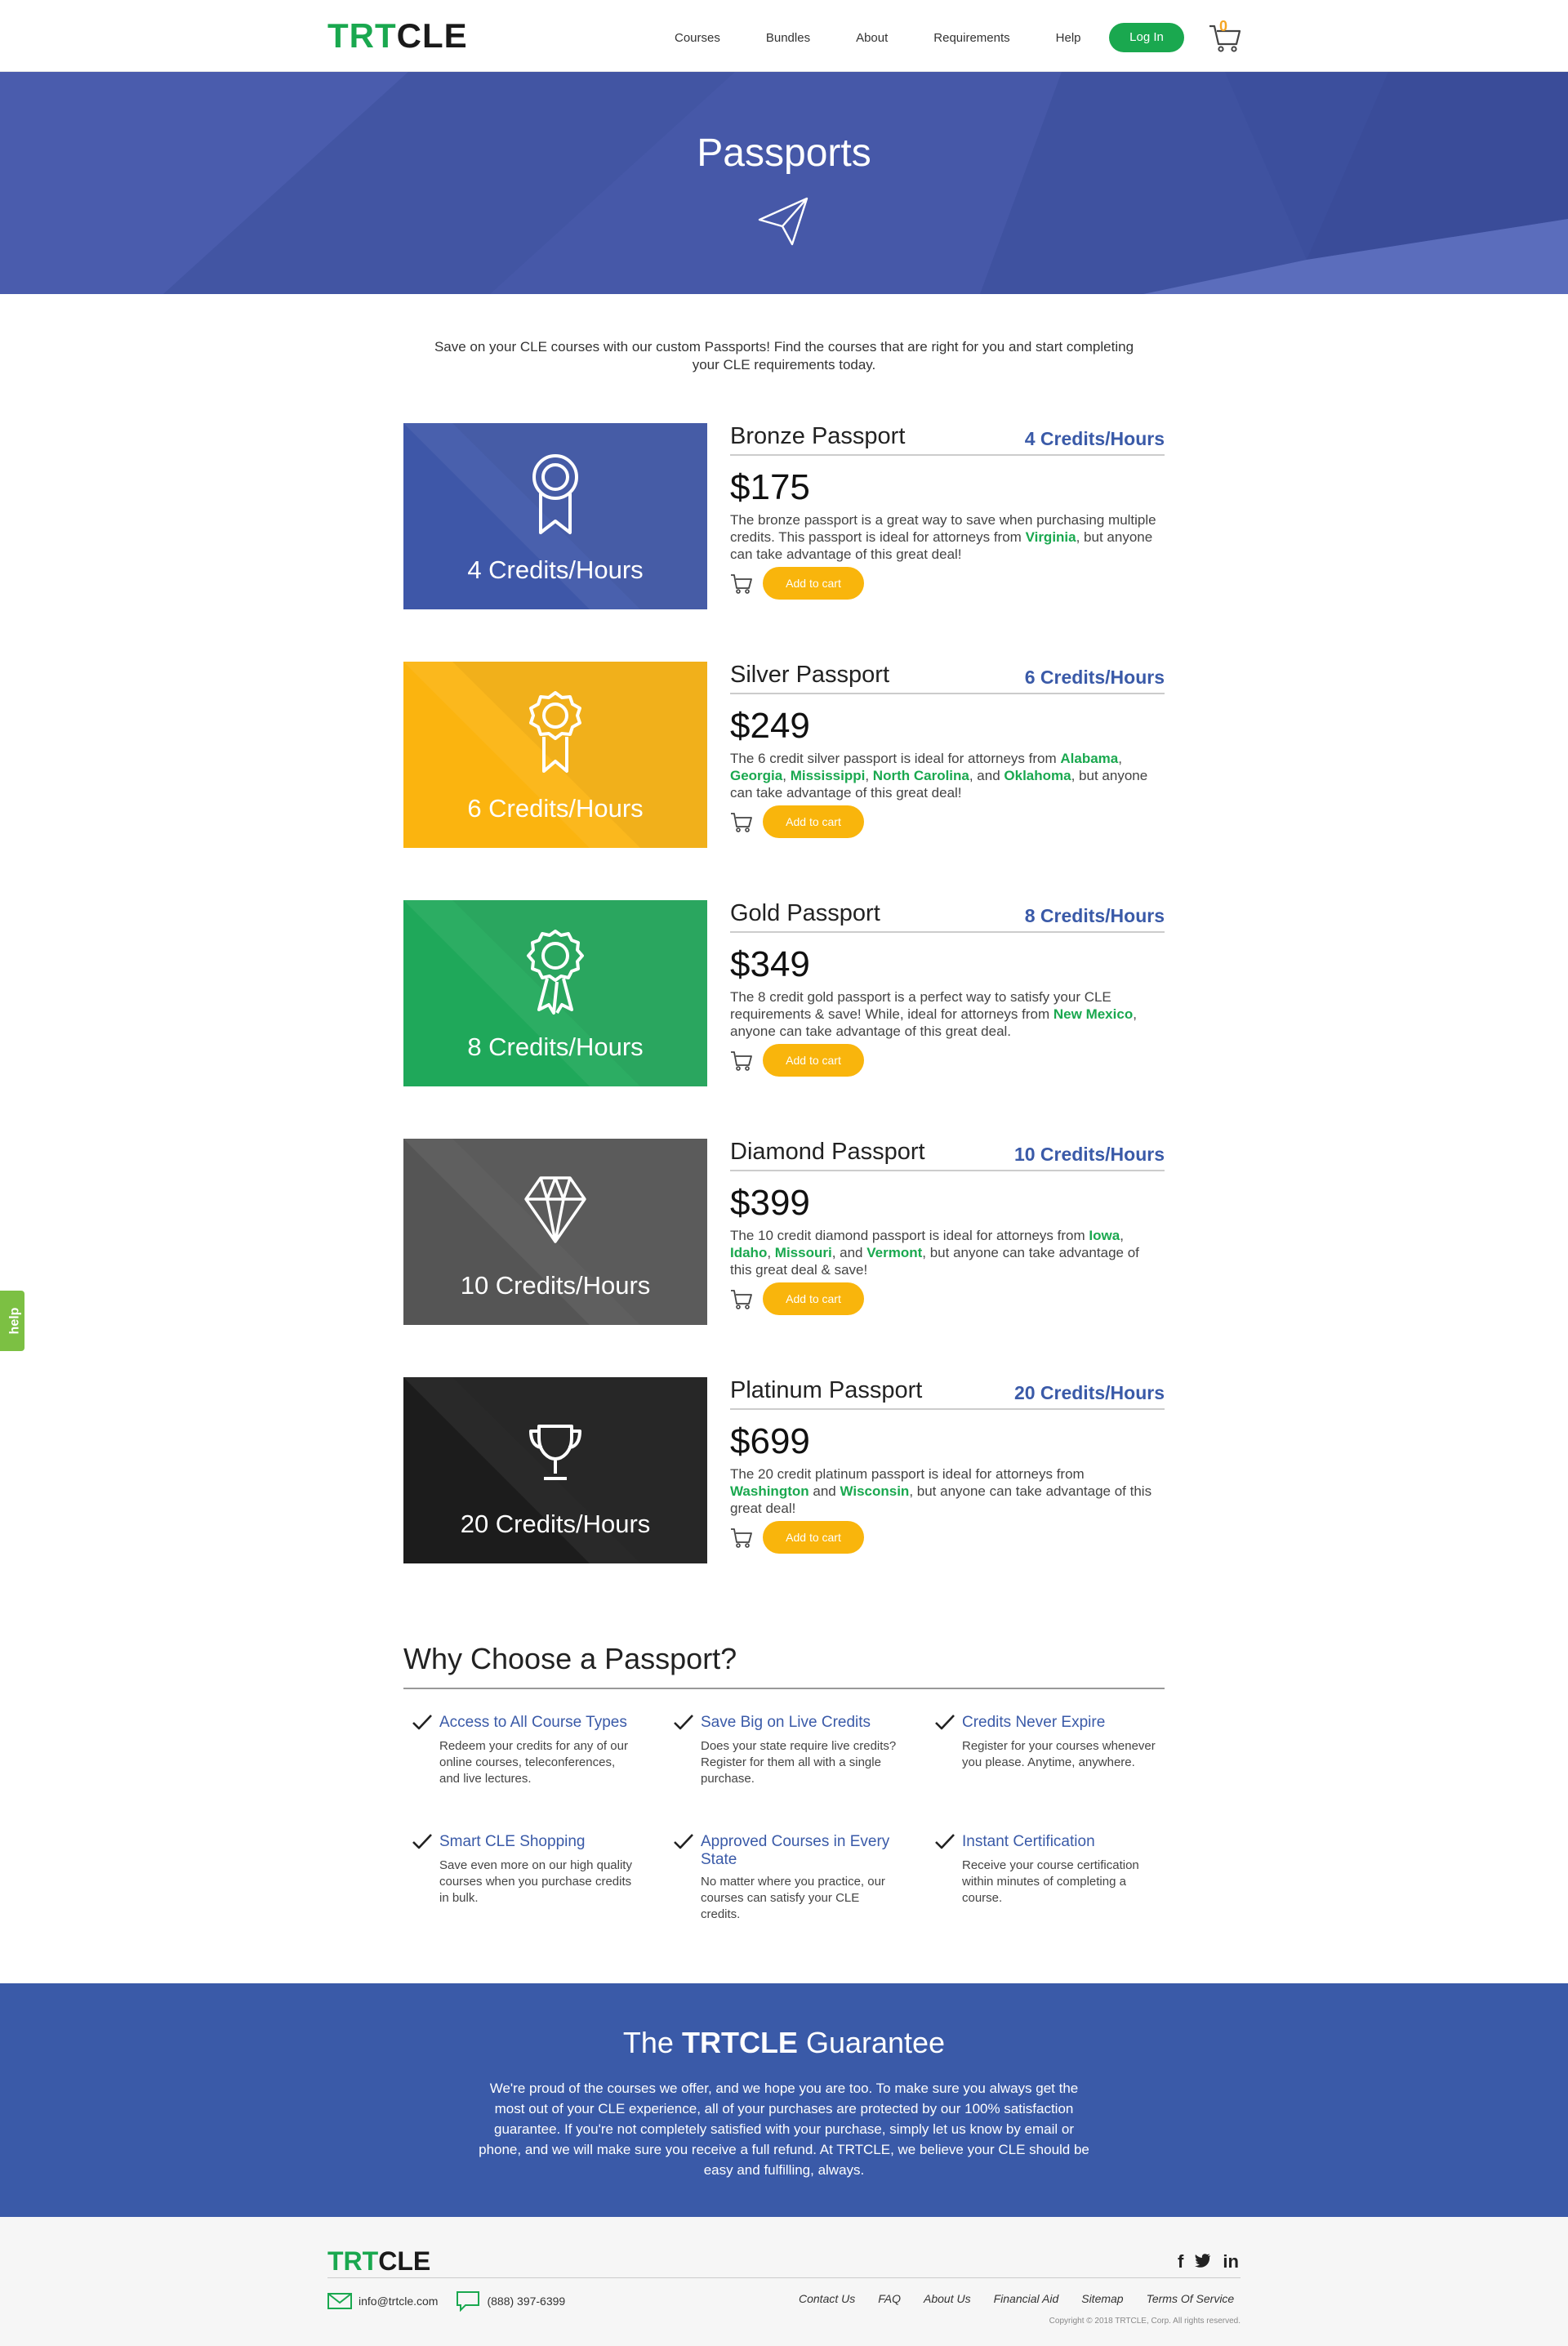 Image resolution: width=1568 pixels, height=2346 pixels. What do you see at coordinates (986, 775) in the screenshot?
I see `desc-text: , and` at bounding box center [986, 775].